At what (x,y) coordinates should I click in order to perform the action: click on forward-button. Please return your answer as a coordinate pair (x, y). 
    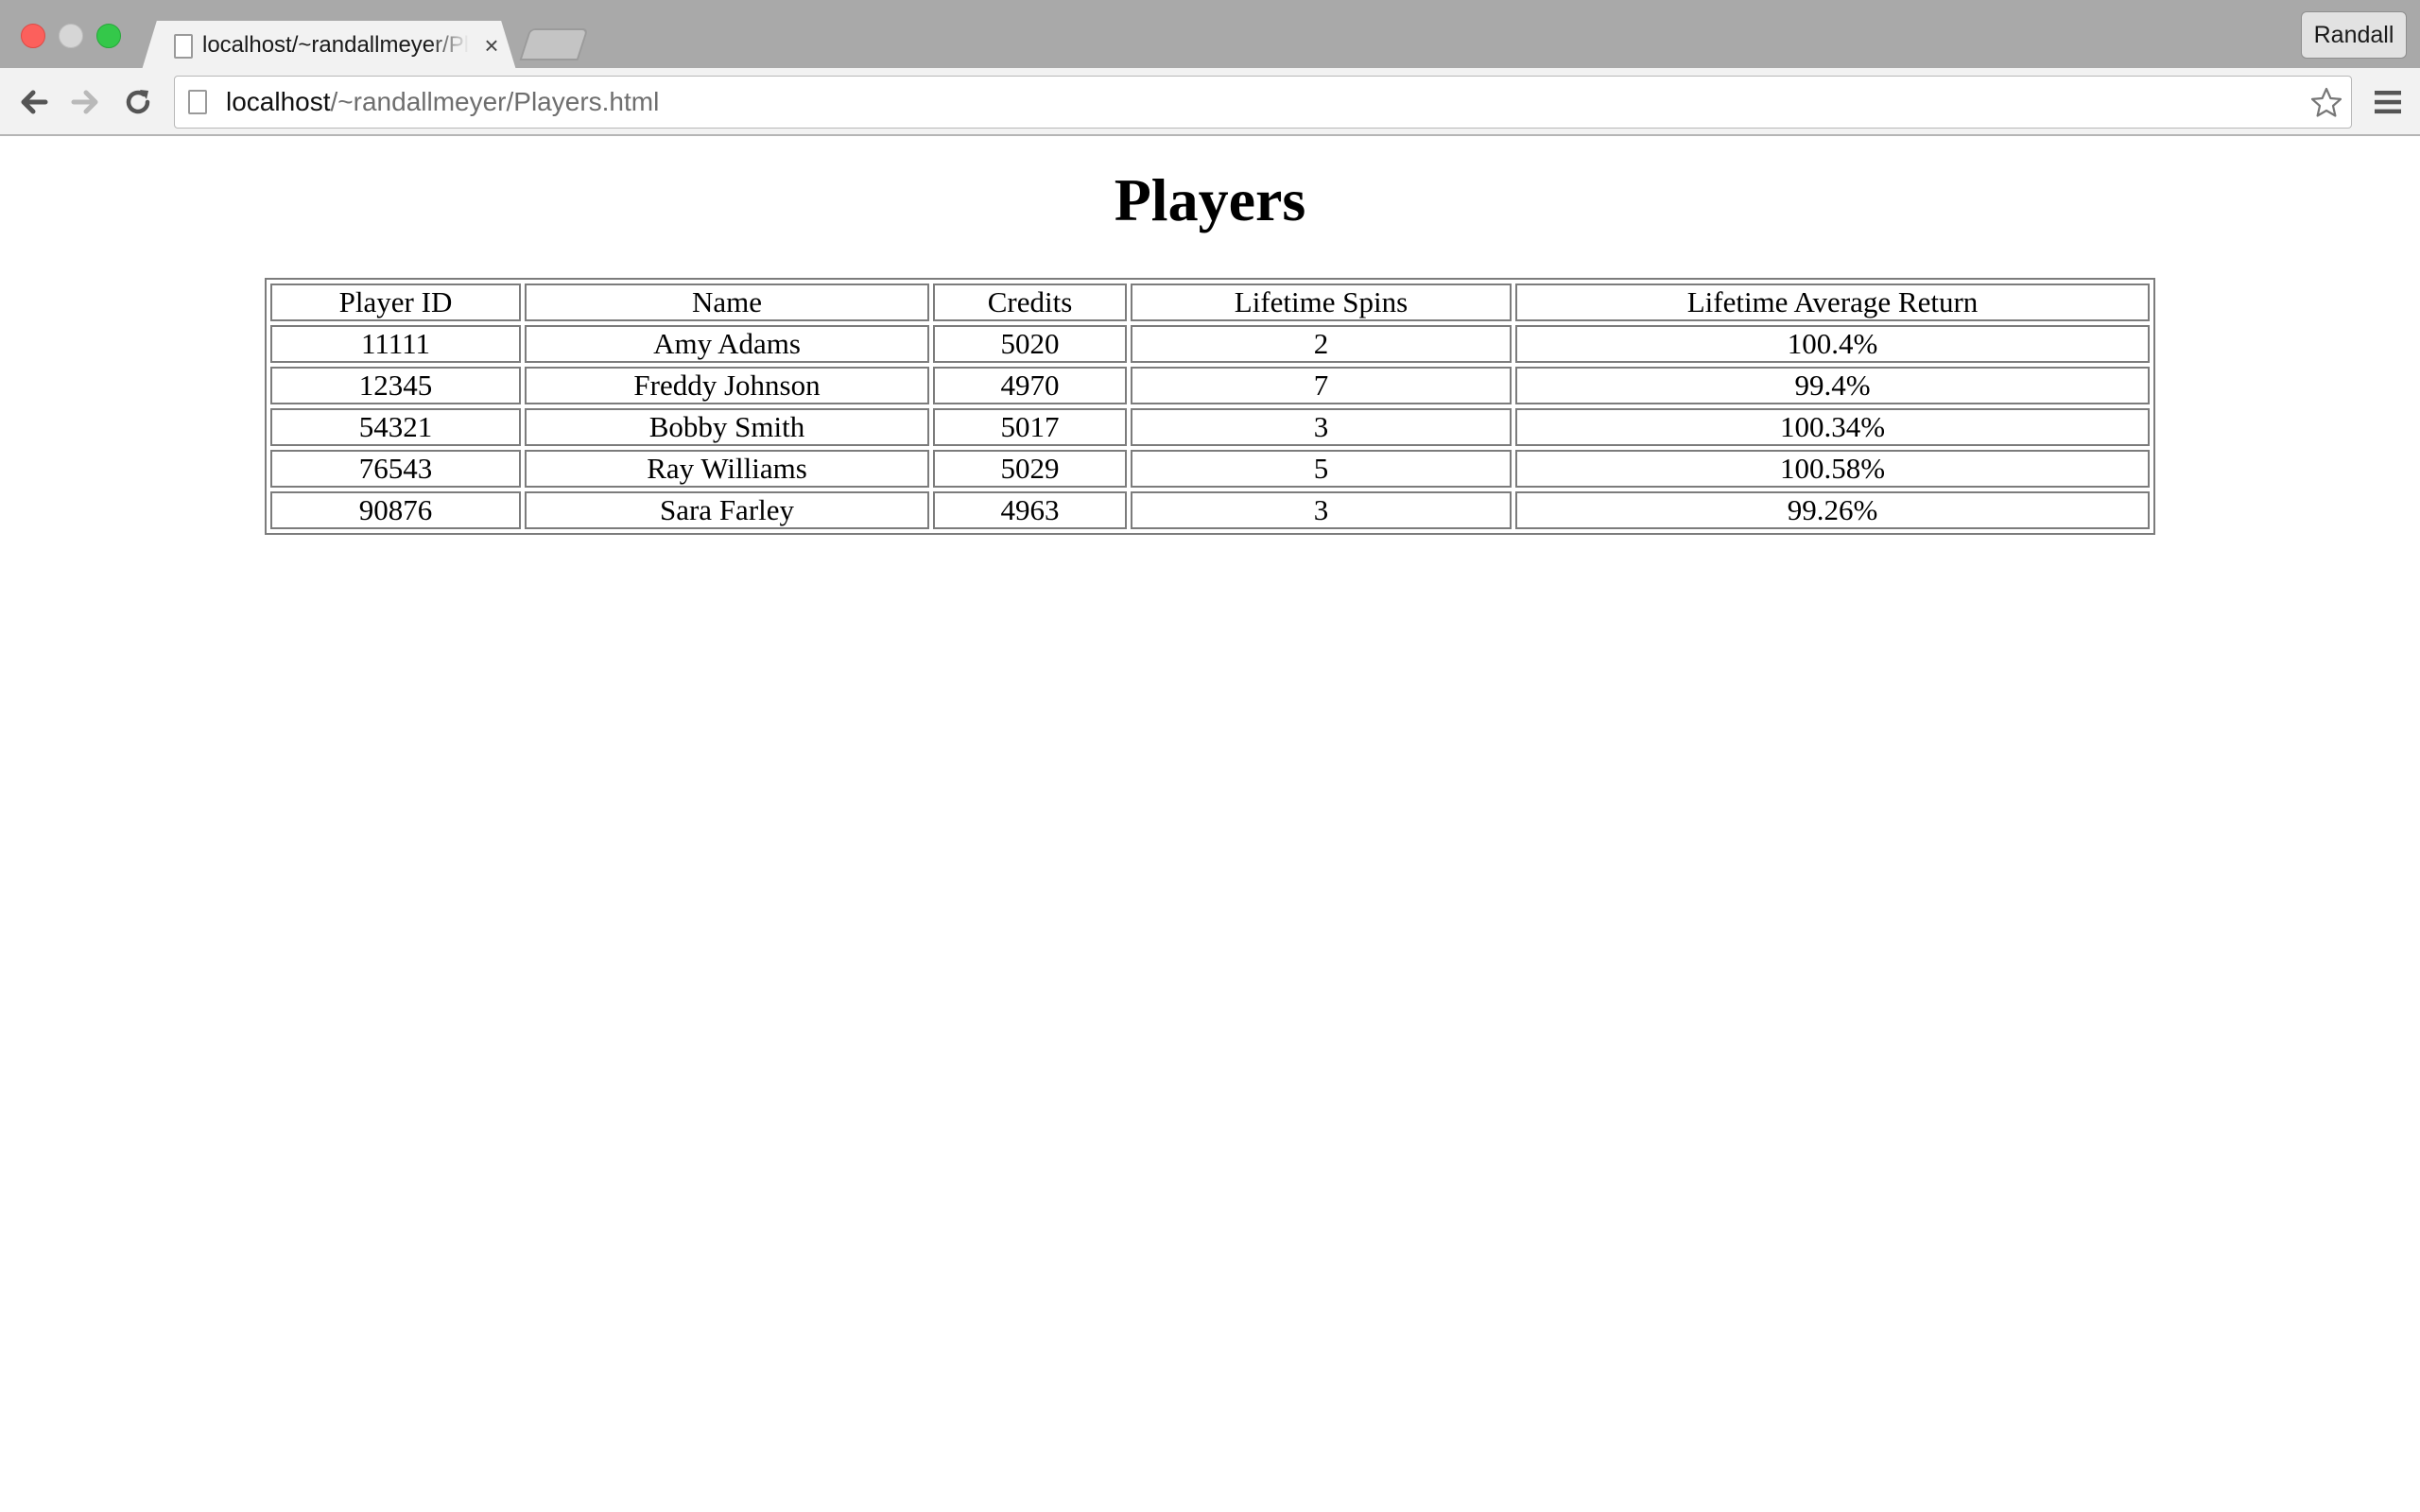
    Looking at the image, I should click on (85, 102).